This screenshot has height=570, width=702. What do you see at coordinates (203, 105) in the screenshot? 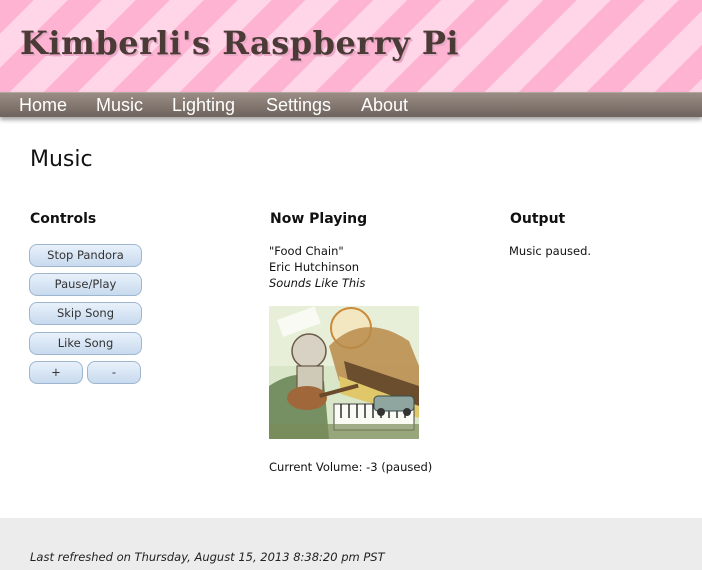
I see `nav-item-lighting: Lighting` at bounding box center [203, 105].